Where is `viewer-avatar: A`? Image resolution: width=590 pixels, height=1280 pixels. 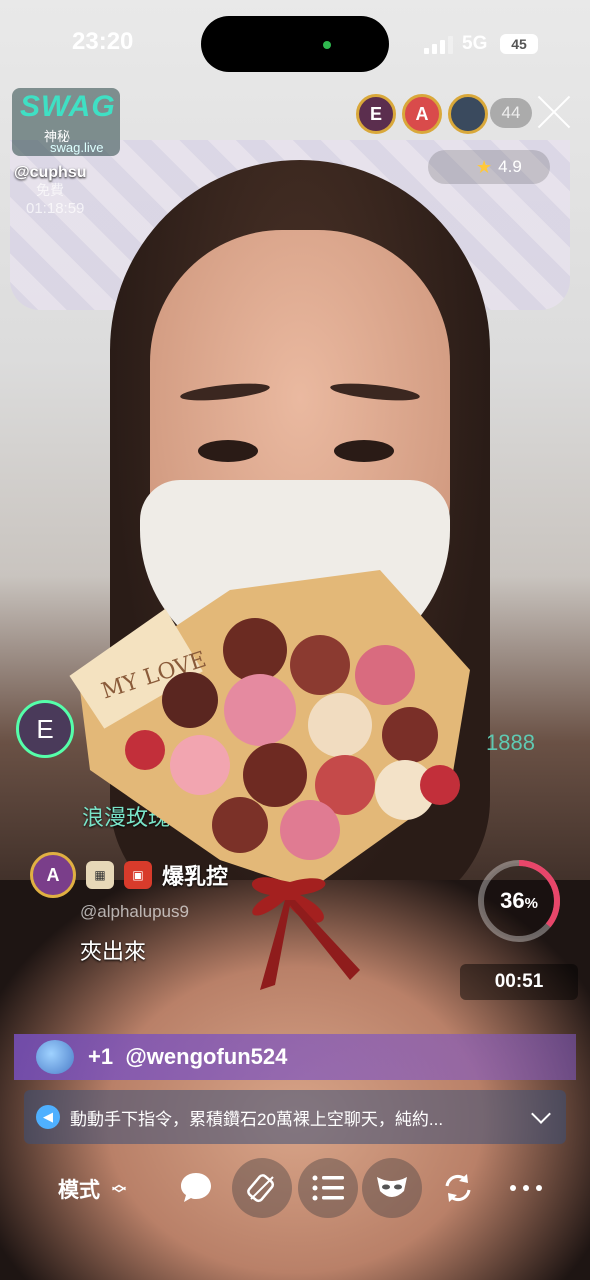 viewer-avatar: A is located at coordinates (422, 114).